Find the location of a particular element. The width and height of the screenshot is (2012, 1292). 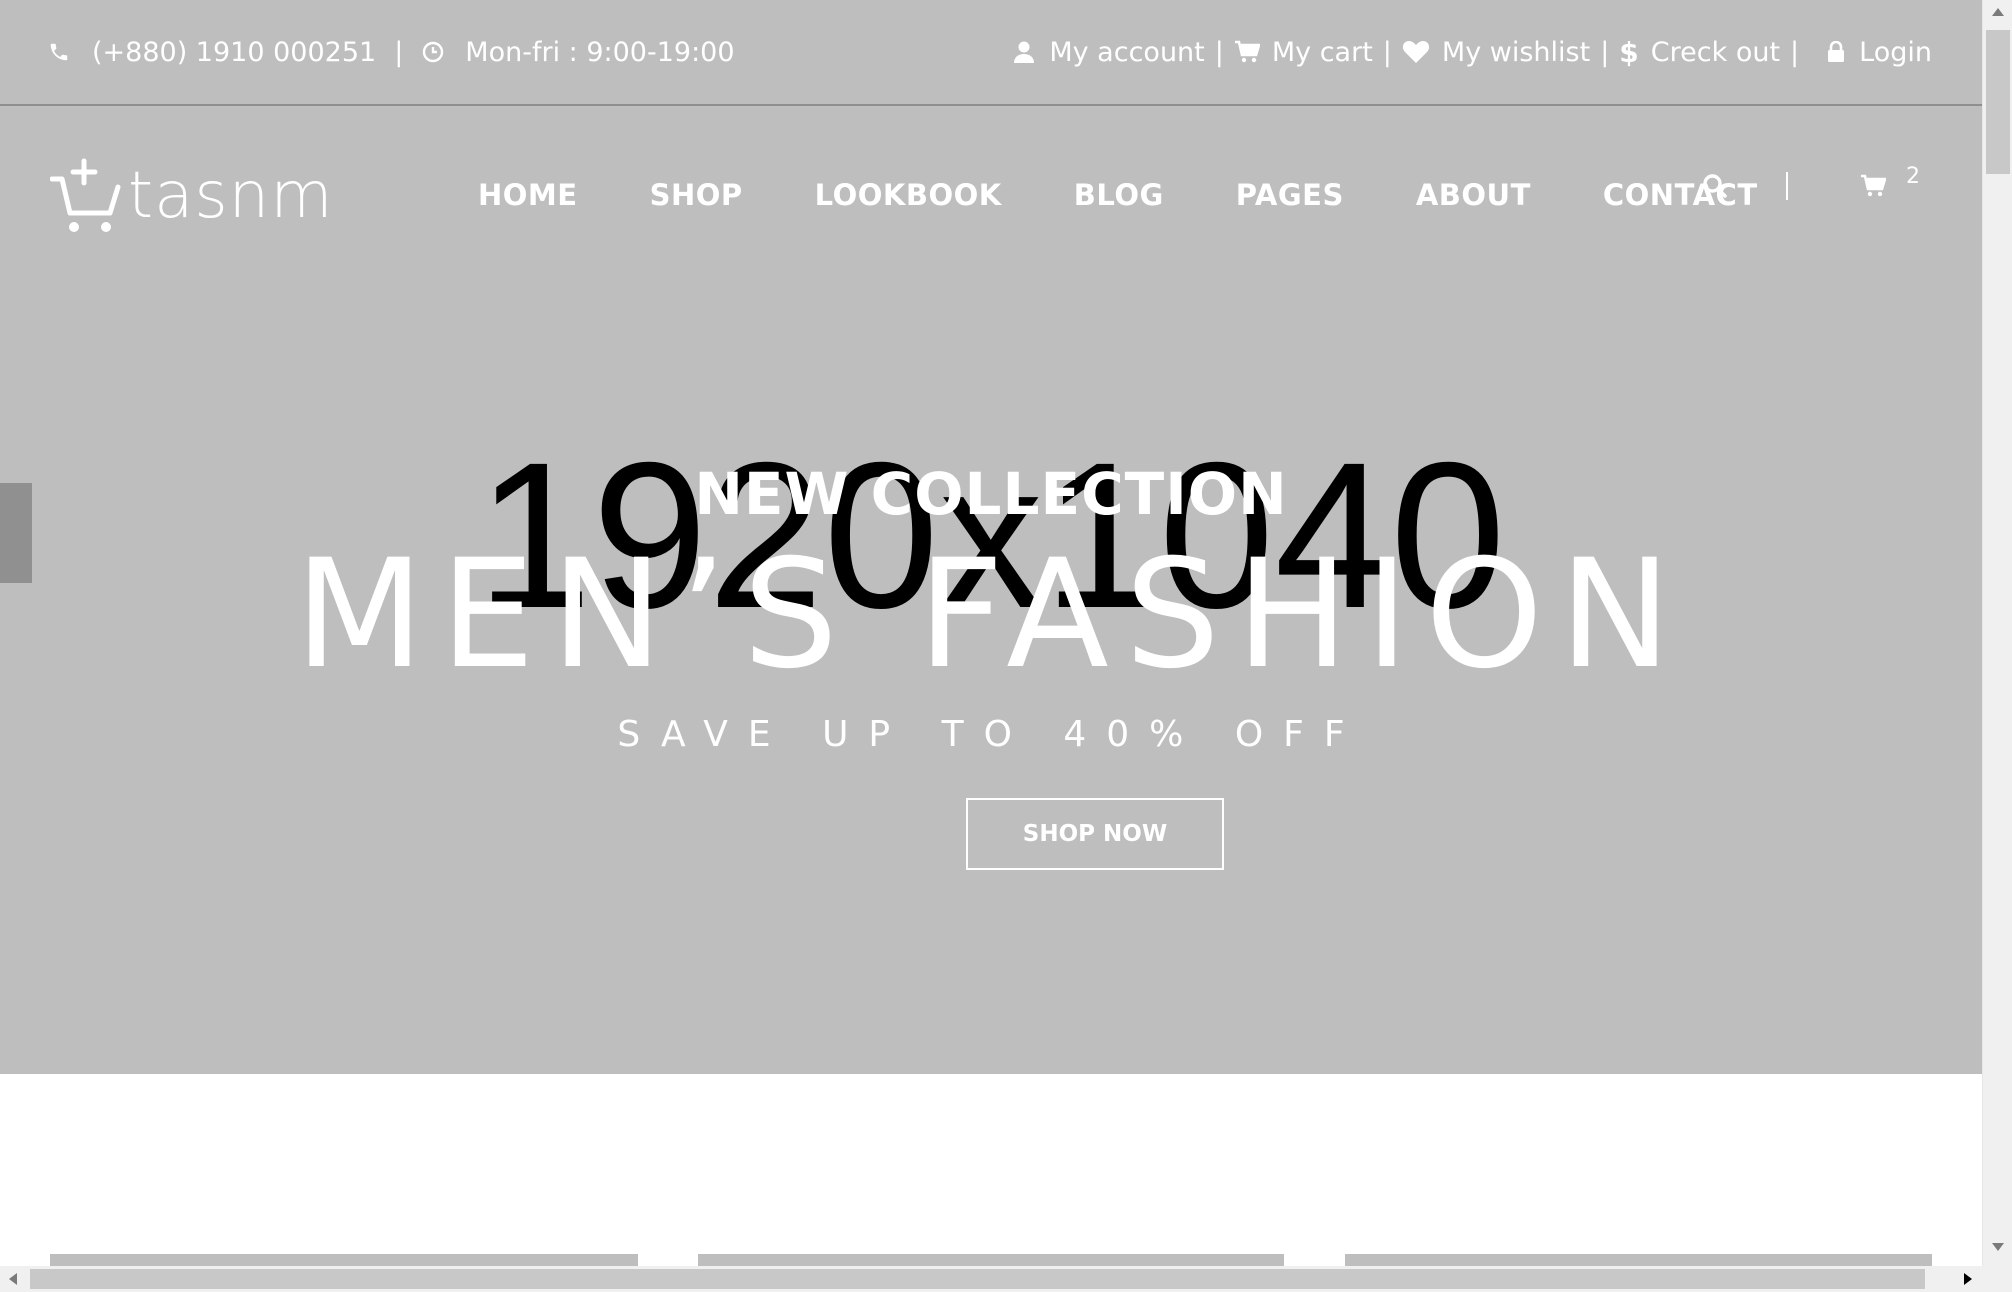

hero-subline: SAVE UP TO 40% OFF is located at coordinates (991, 734).